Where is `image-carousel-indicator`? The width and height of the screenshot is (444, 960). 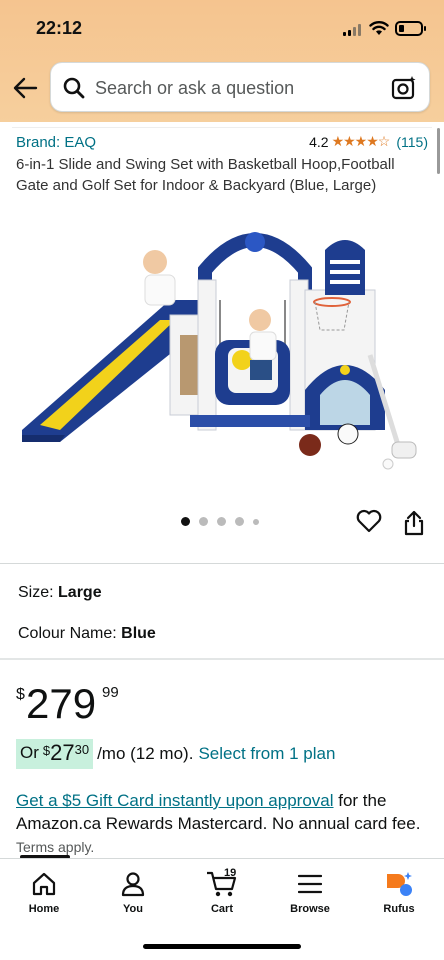 image-carousel-indicator is located at coordinates (220, 521).